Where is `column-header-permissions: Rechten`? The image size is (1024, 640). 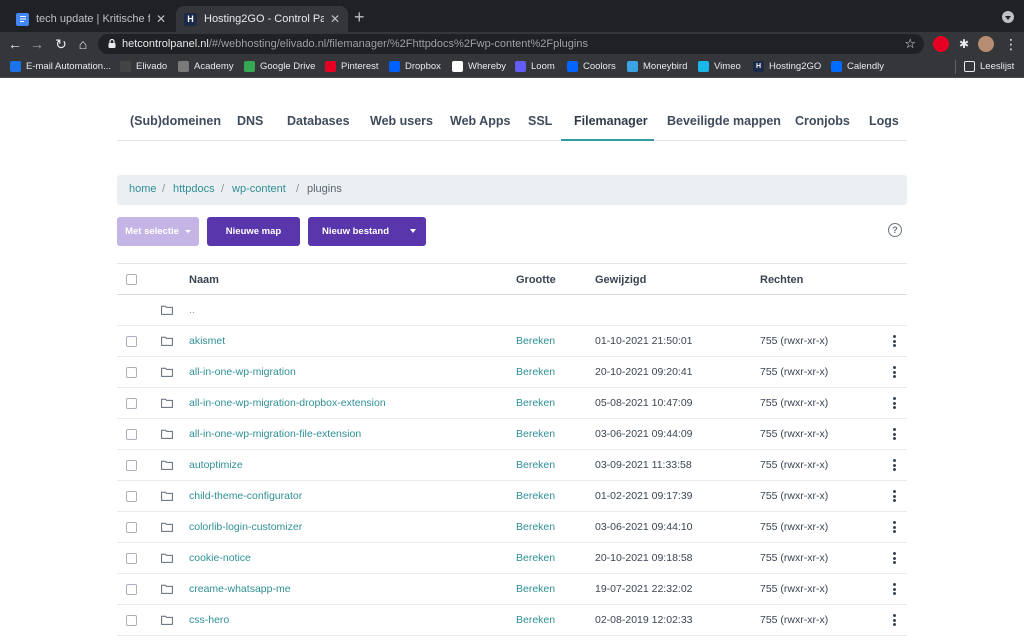 column-header-permissions: Rechten is located at coordinates (781, 280).